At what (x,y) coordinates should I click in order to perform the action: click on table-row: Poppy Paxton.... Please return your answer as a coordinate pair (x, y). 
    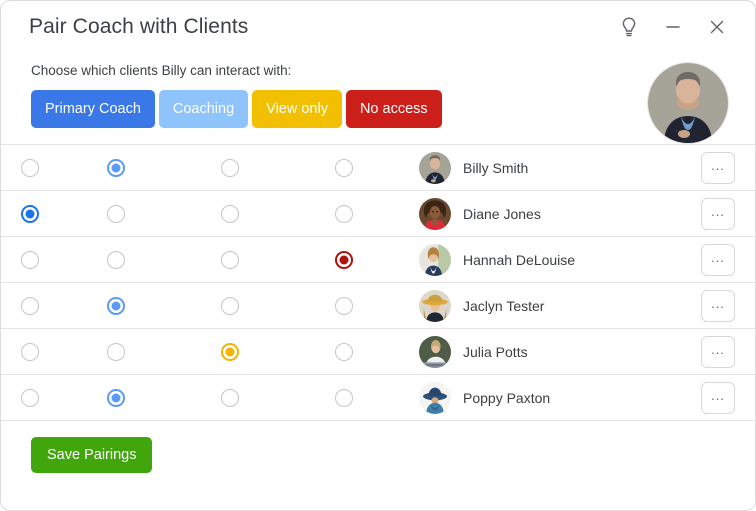
    Looking at the image, I should click on (378, 398).